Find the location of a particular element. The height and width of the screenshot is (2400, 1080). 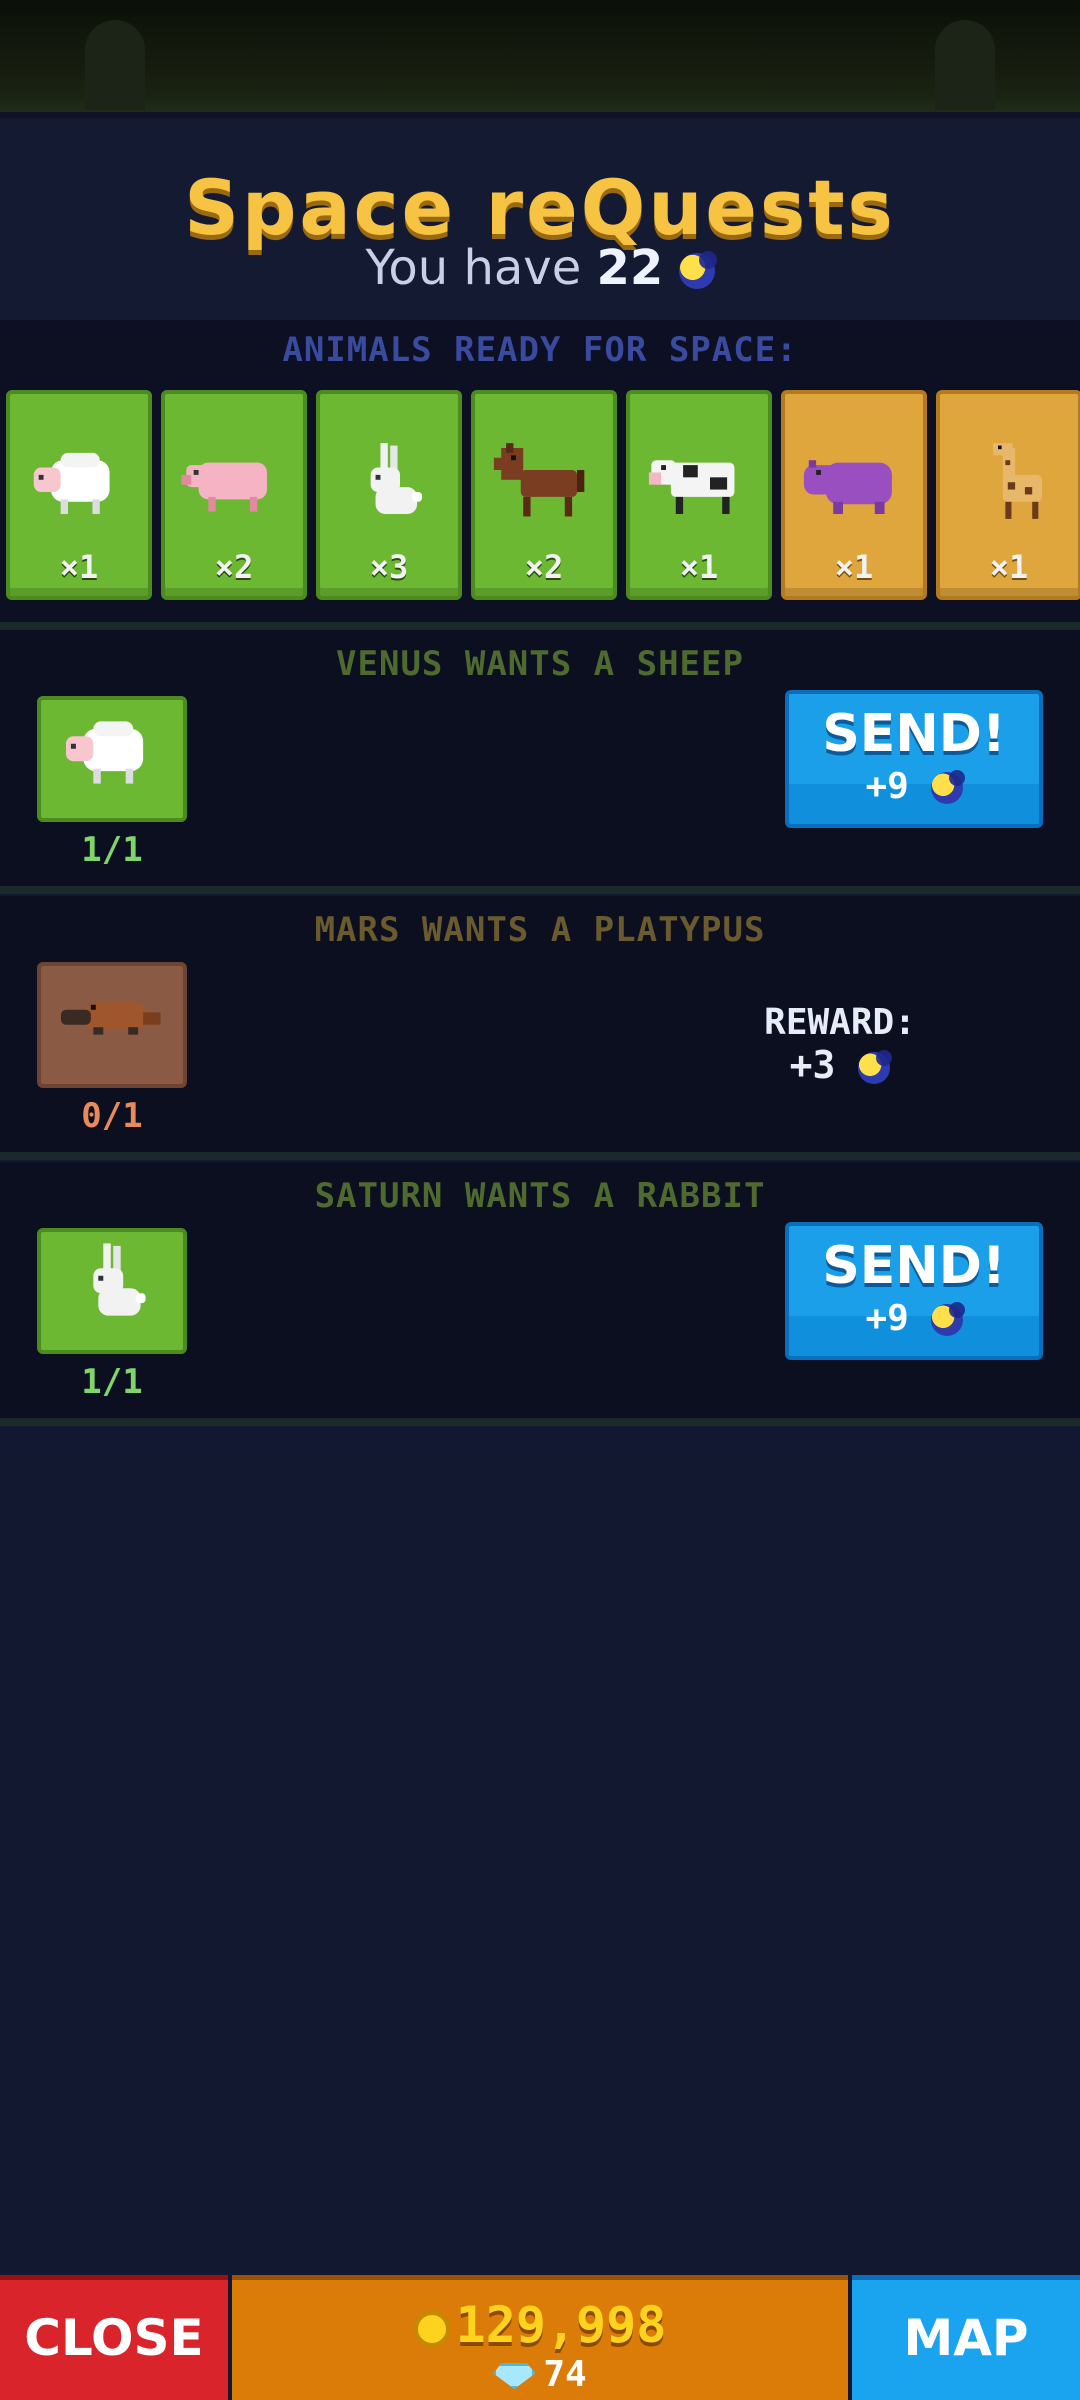

balance-count: 22 is located at coordinates (630, 268).